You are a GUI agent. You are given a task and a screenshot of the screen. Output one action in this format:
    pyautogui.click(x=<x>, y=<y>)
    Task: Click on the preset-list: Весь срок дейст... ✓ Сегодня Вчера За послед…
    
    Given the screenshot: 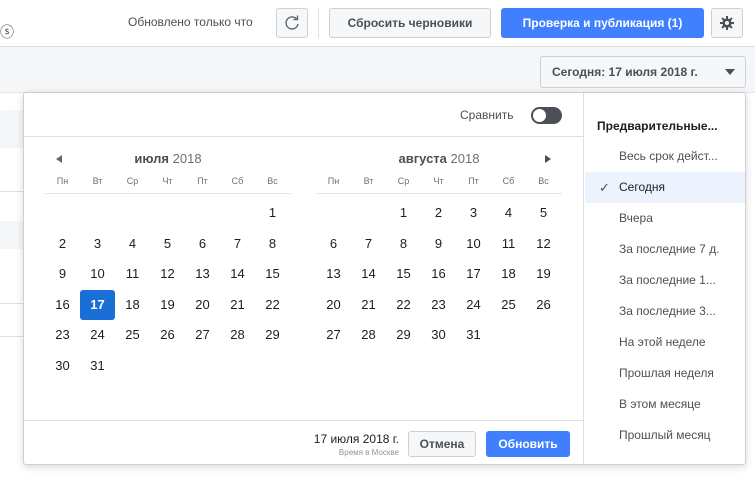 What is the action you would take?
    pyautogui.click(x=665, y=296)
    